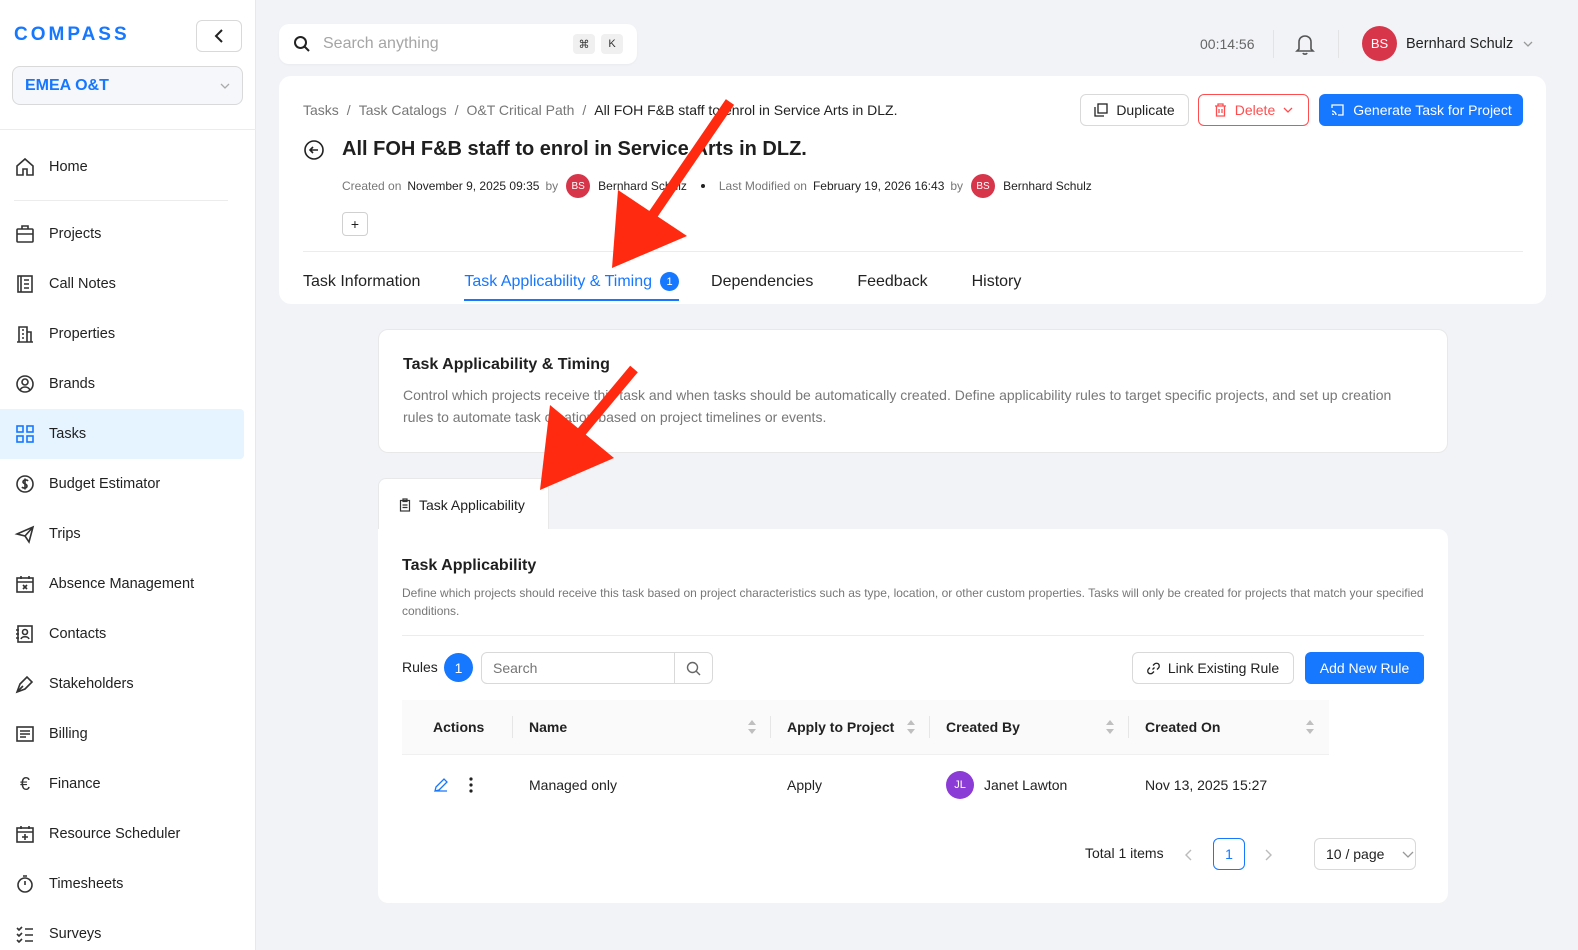 The width and height of the screenshot is (1578, 950). Describe the element at coordinates (122, 434) in the screenshot. I see `sidebar-item-tasks: Tasks` at that location.